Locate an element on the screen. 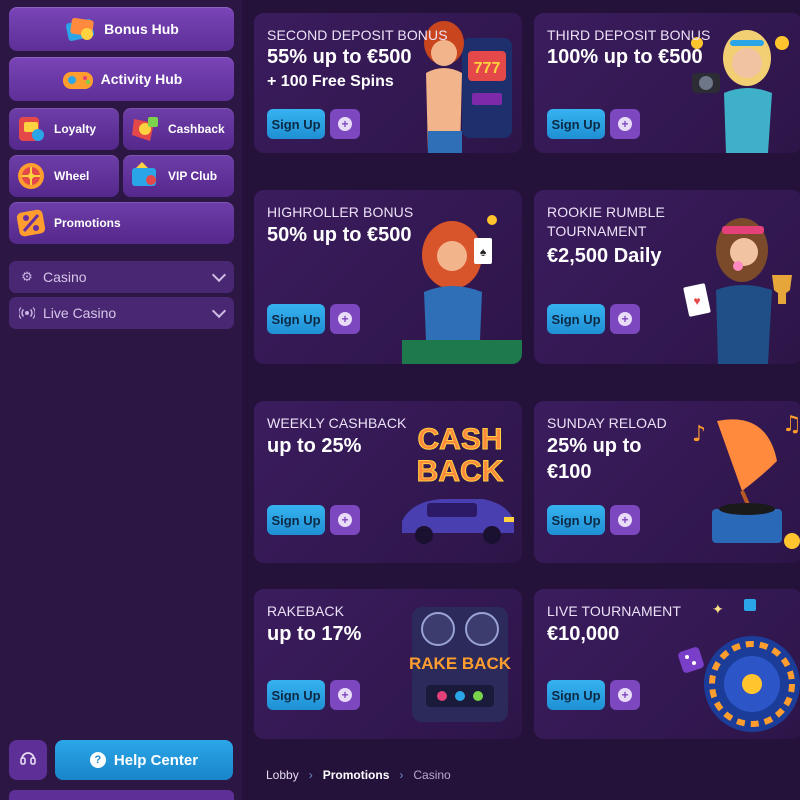 The height and width of the screenshot is (800, 800). promo-headline: €10,000 is located at coordinates (583, 634).